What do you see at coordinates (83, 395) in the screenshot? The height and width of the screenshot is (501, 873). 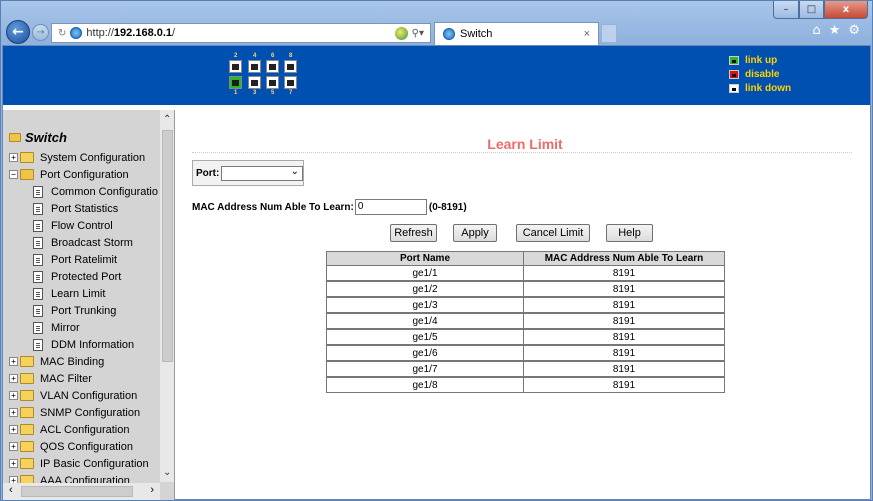 I see `sidebar-item: + VLAN Configuration` at bounding box center [83, 395].